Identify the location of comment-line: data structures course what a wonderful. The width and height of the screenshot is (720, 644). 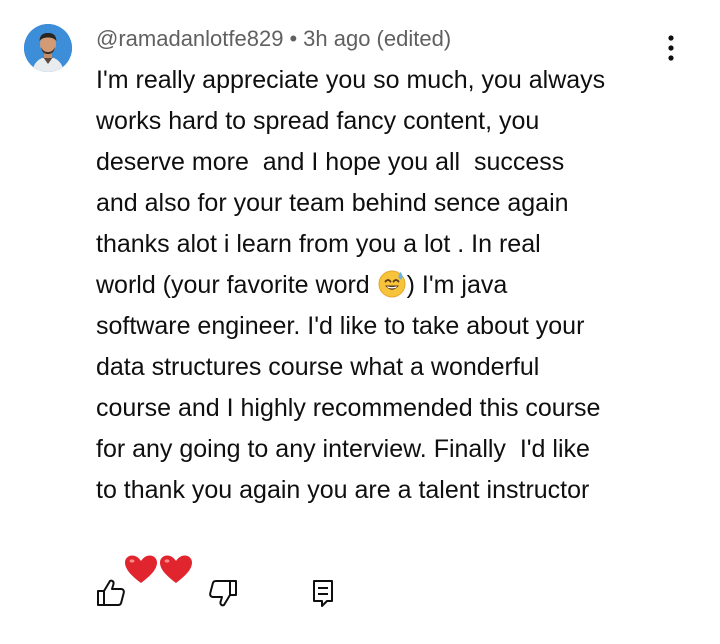
(318, 367).